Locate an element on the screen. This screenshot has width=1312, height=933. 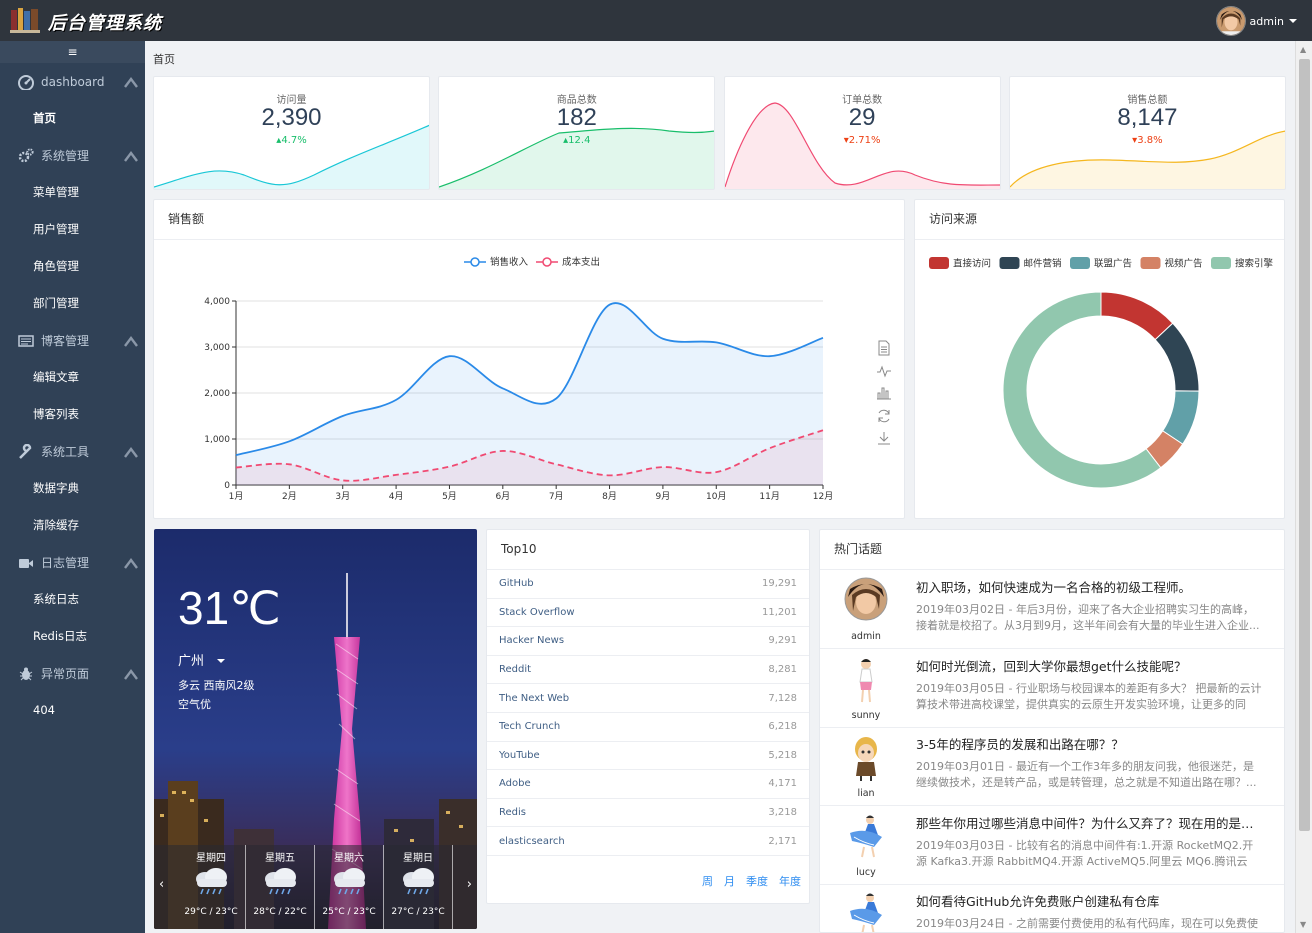
page-scrollbar: ▲ ▼ is located at coordinates (1303, 487).